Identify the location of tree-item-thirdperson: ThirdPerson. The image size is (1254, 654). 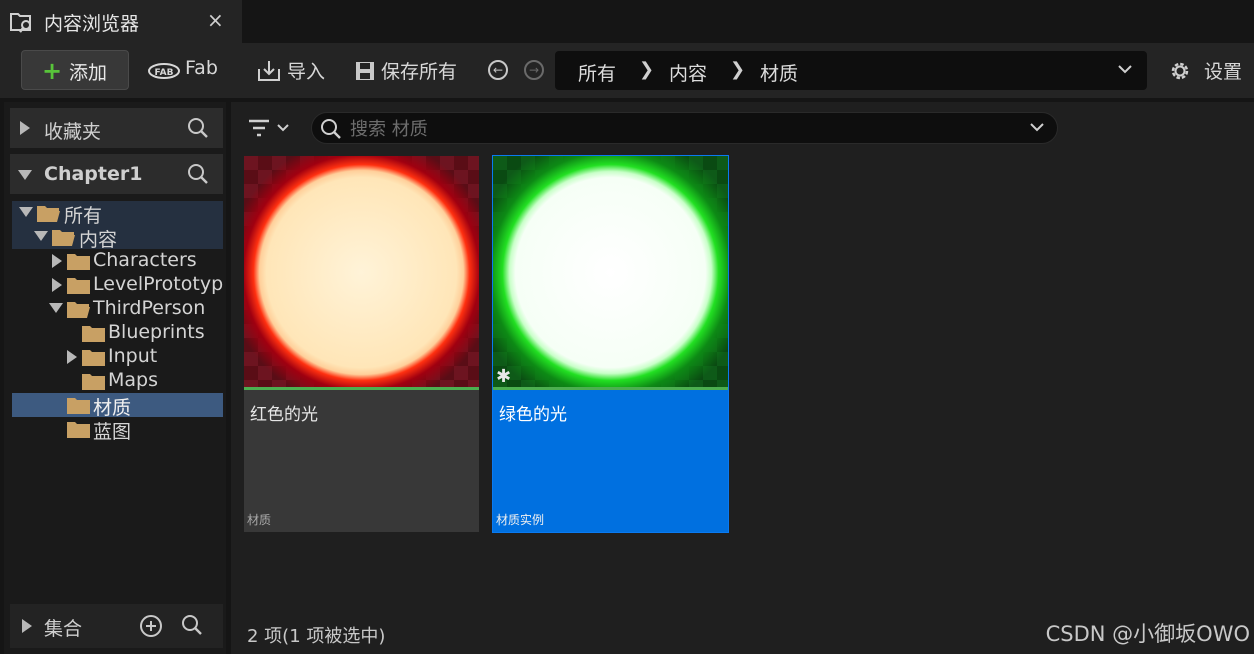
(117, 309).